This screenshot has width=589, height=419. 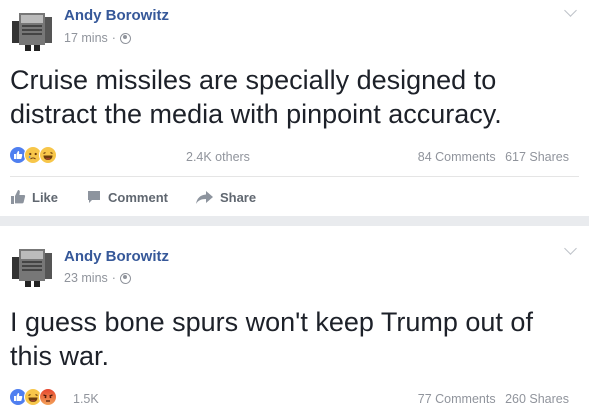 I want to click on post-actions: Like Comment Share, so click(x=133, y=197).